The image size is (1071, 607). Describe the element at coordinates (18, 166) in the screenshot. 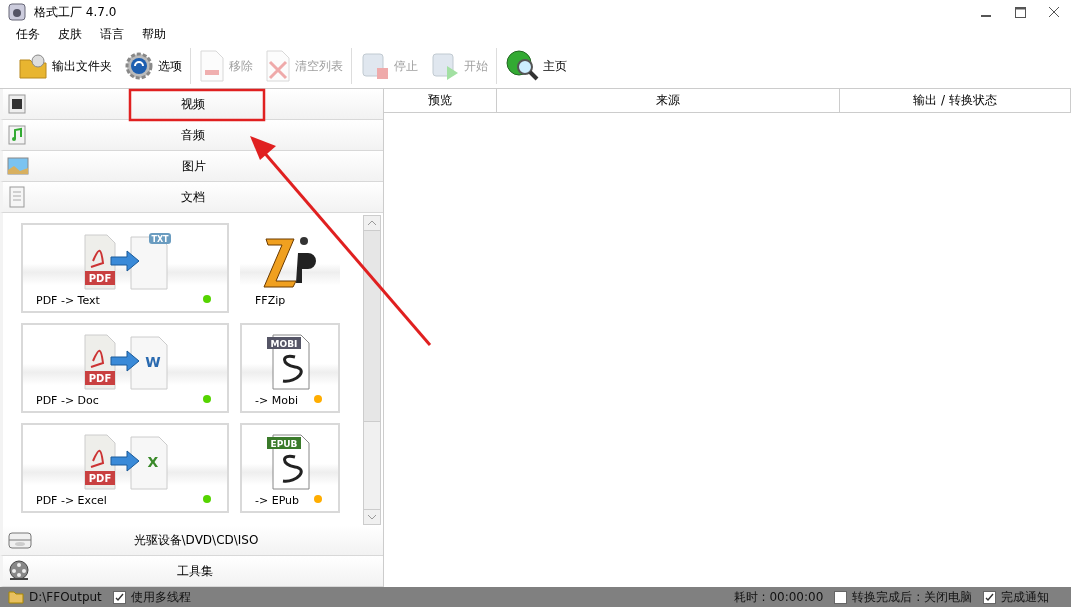

I see `landscape-icon` at that location.